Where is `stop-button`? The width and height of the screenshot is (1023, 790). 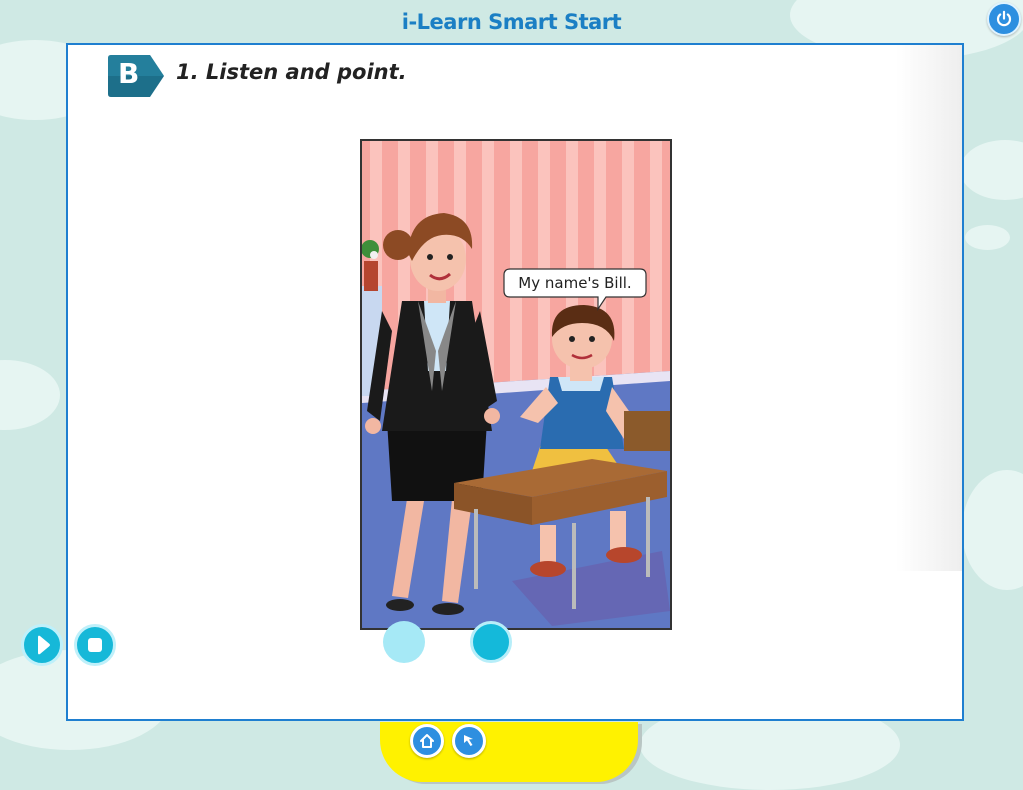
stop-button is located at coordinates (95, 645).